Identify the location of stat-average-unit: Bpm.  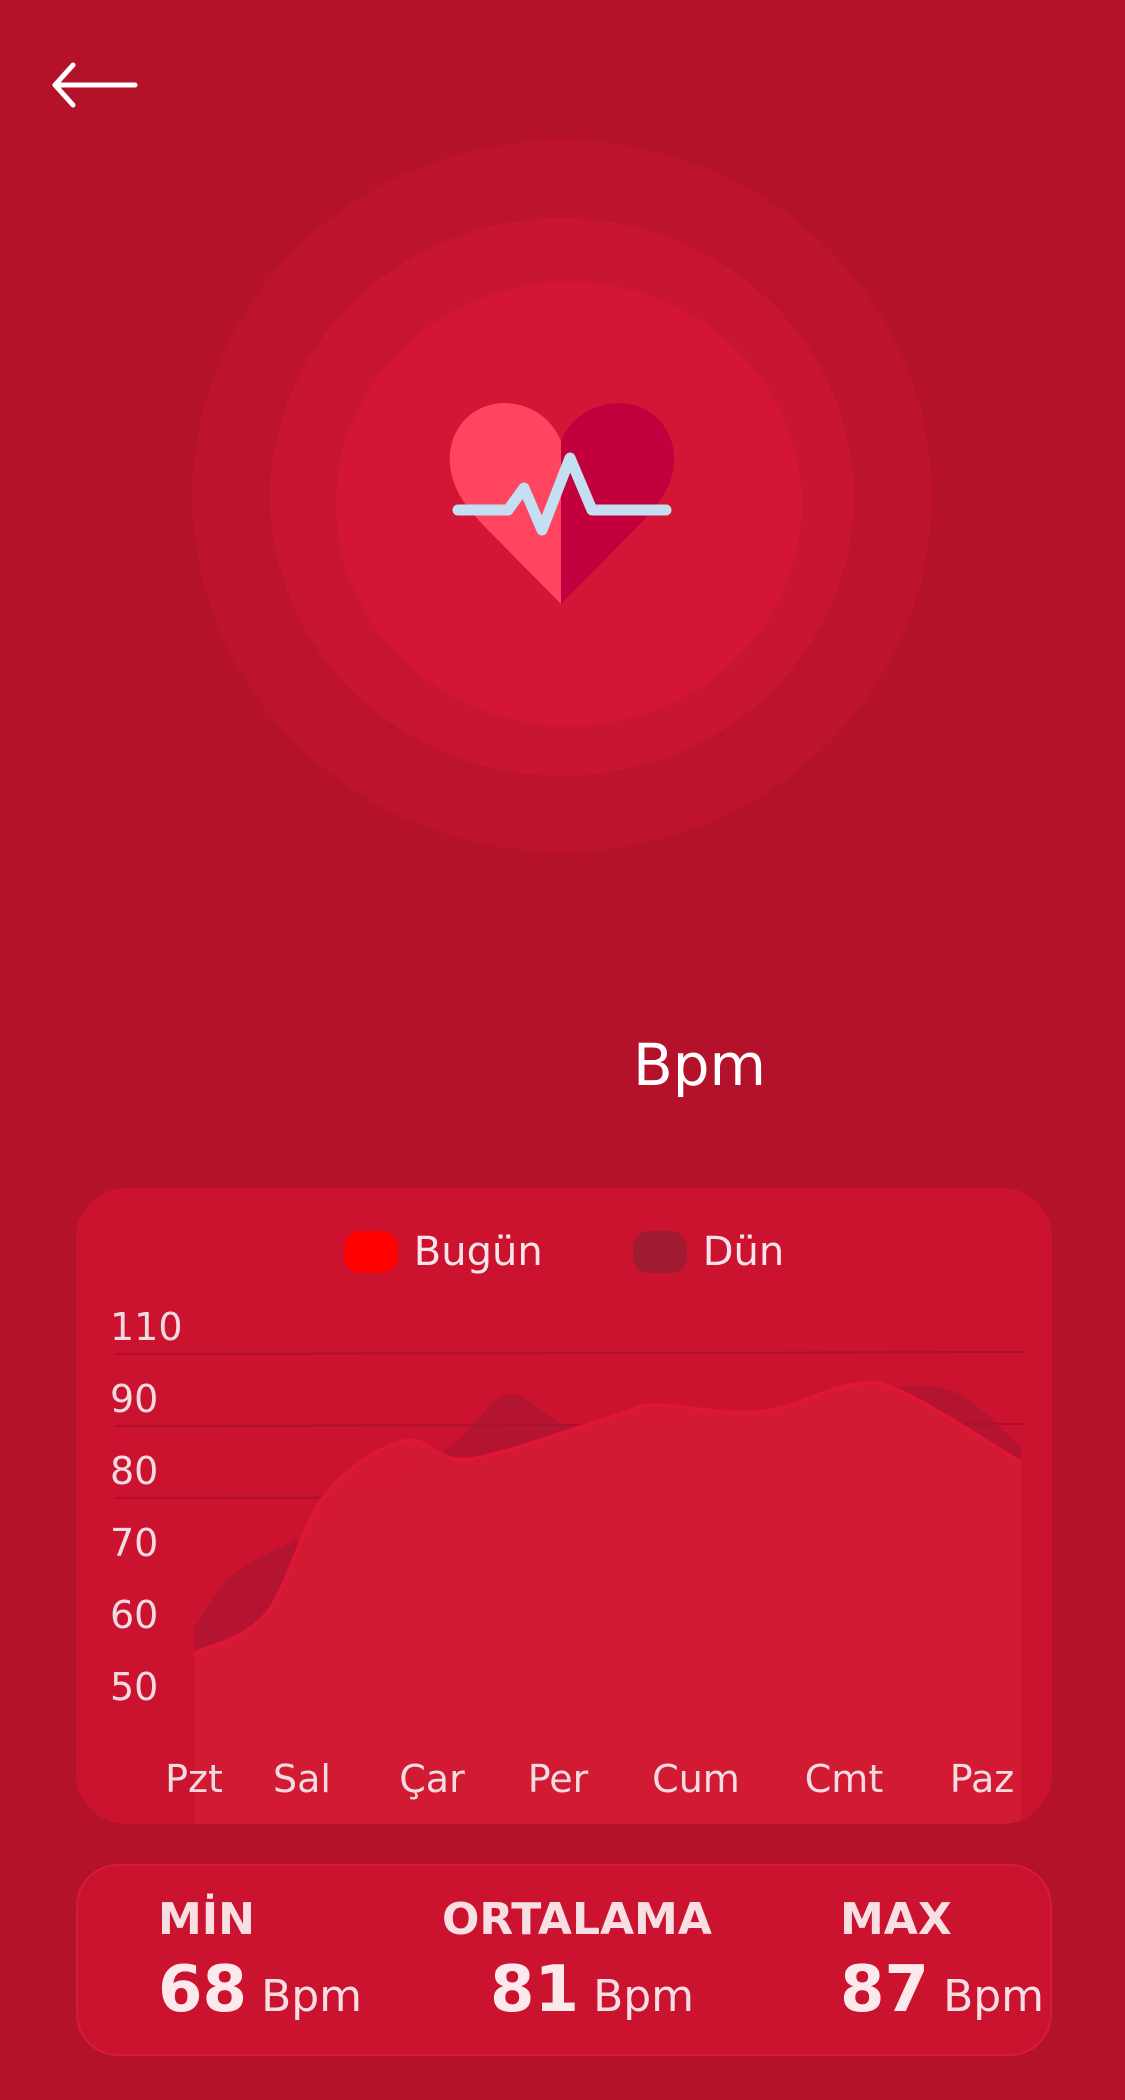
(644, 1996).